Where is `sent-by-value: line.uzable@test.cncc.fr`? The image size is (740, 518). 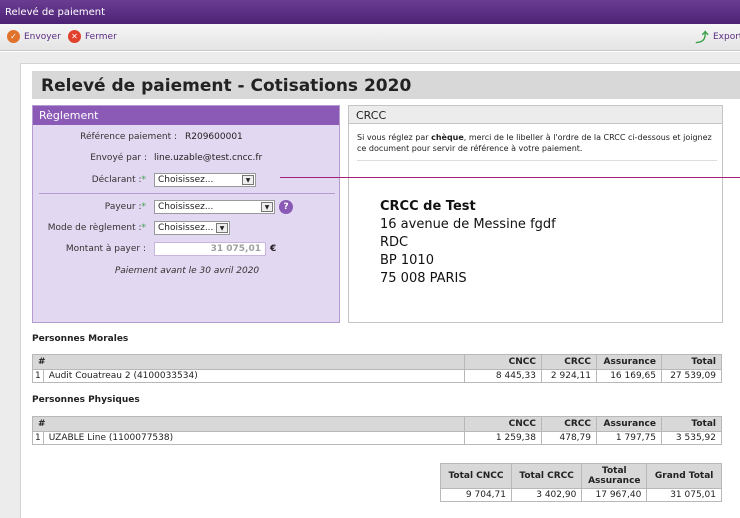 sent-by-value: line.uzable@test.cncc.fr is located at coordinates (208, 158).